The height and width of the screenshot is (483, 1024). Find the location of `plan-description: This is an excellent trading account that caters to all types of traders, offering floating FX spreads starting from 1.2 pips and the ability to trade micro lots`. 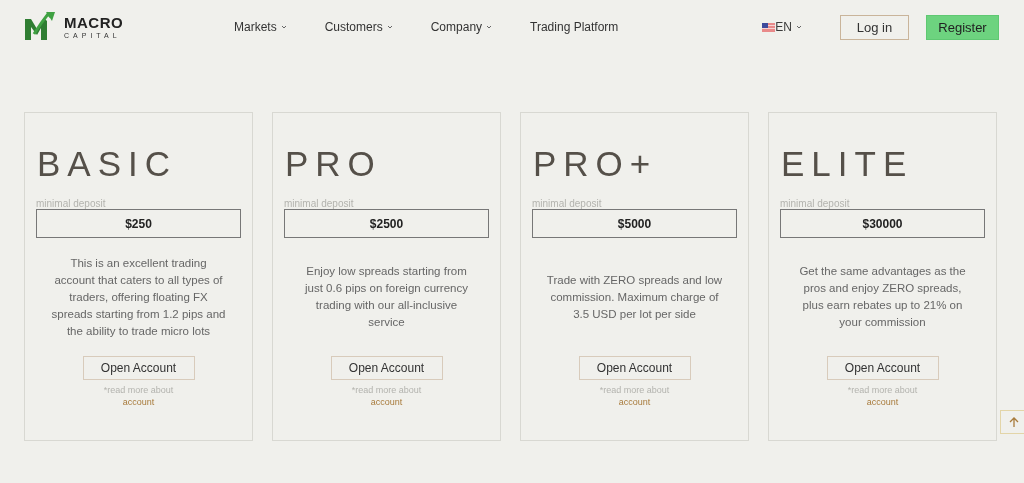

plan-description: This is an excellent trading account that caters to all types of traders, offering floating FX spreads starting from 1.2 pips and the ability to trade micro lots is located at coordinates (138, 297).